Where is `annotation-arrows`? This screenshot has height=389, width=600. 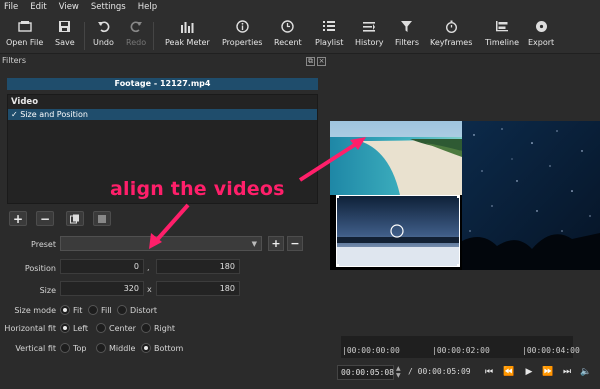 annotation-arrows is located at coordinates (257, 193).